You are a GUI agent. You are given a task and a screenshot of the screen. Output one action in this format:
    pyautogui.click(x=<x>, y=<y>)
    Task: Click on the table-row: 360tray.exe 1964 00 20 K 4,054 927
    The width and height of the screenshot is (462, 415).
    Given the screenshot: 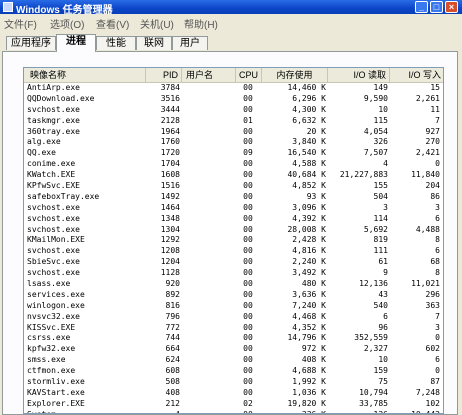 What is the action you would take?
    pyautogui.click(x=233, y=132)
    